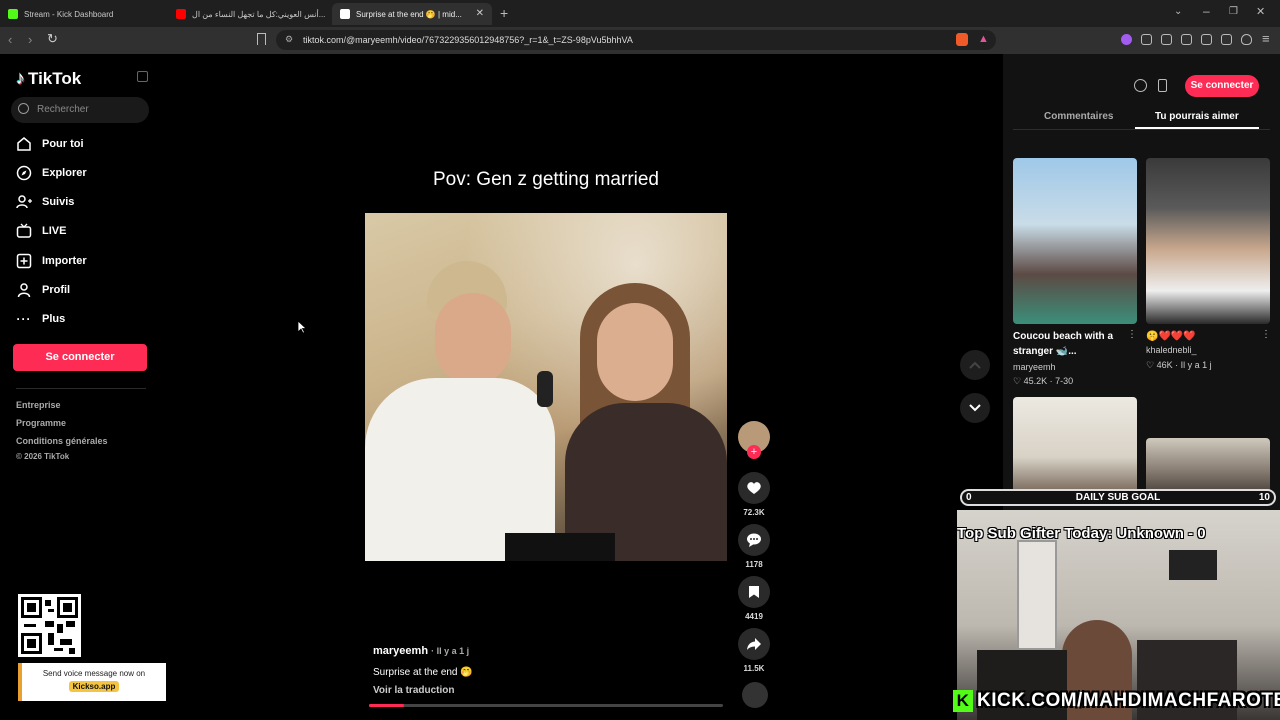 The image size is (1280, 720). I want to click on close-window-icon: ✕, so click(1260, 11).